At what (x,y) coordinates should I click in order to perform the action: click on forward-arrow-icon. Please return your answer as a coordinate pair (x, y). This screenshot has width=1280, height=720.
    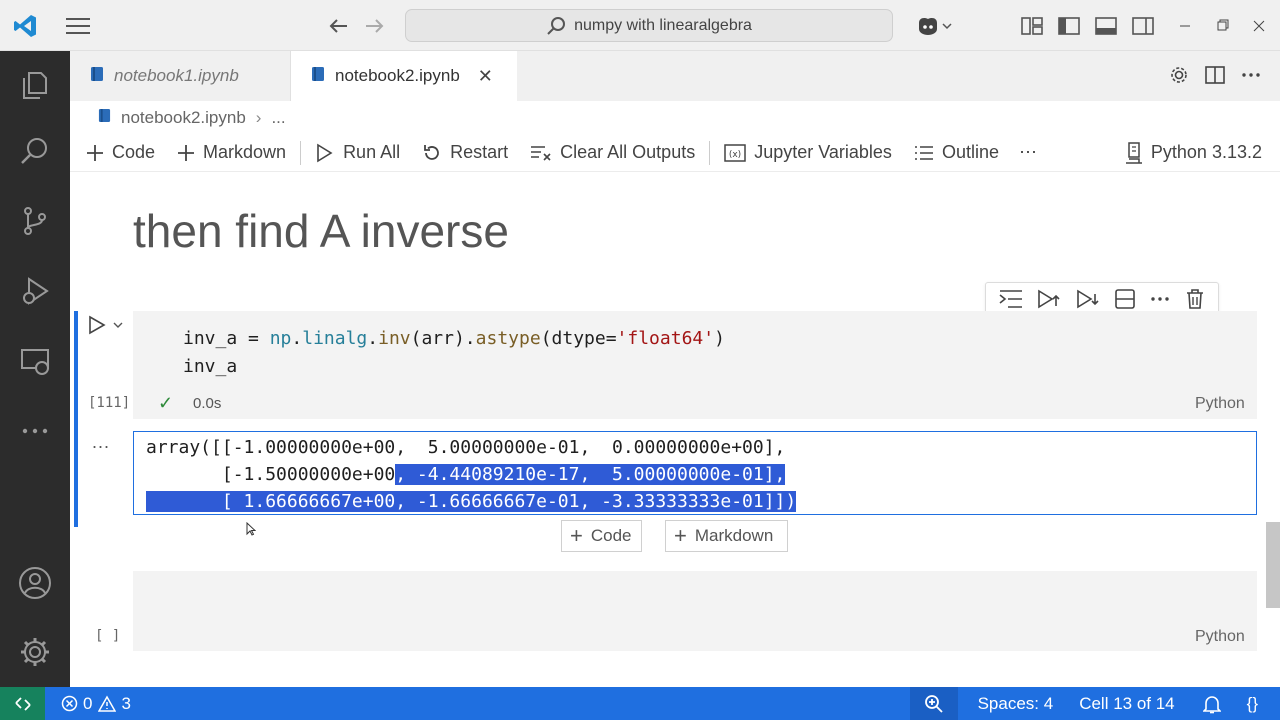
    Looking at the image, I should click on (375, 26).